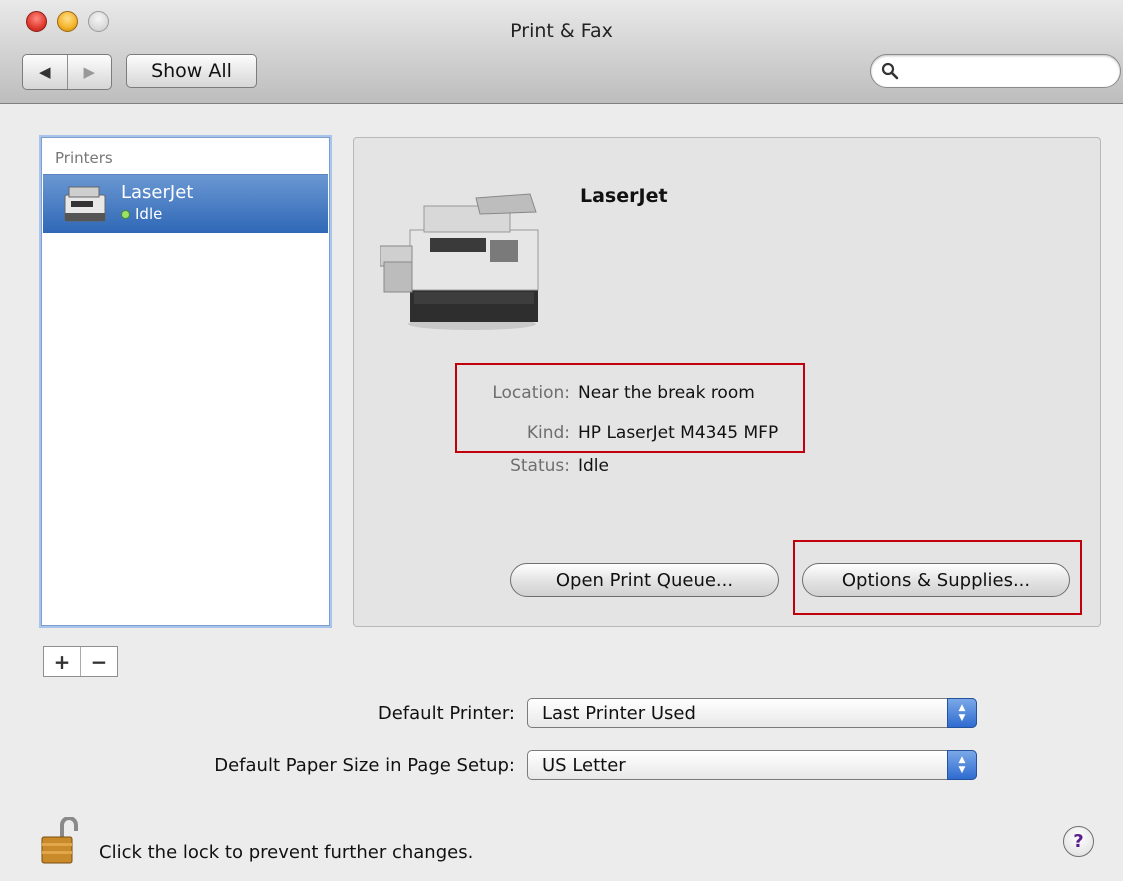 This screenshot has width=1123, height=881. Describe the element at coordinates (593, 466) in the screenshot. I see `status-value: Idle` at that location.